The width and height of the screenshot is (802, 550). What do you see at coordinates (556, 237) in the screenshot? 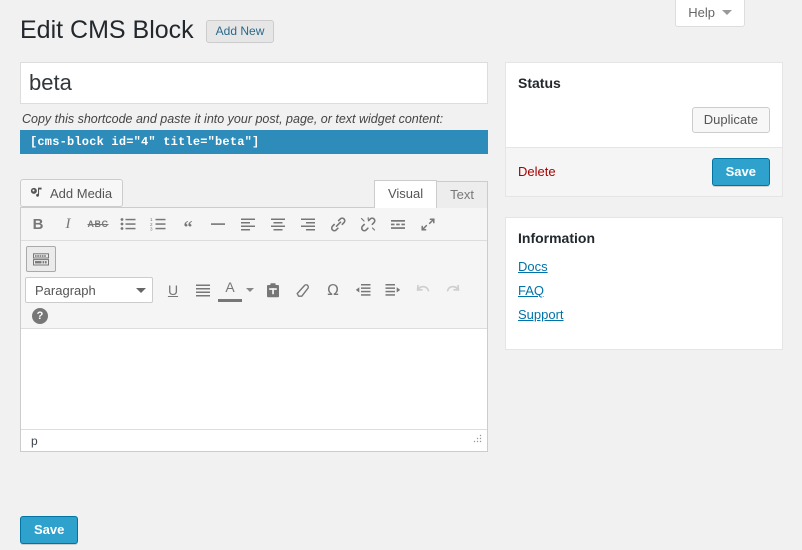
I see `information-metabox-title: Information` at bounding box center [556, 237].